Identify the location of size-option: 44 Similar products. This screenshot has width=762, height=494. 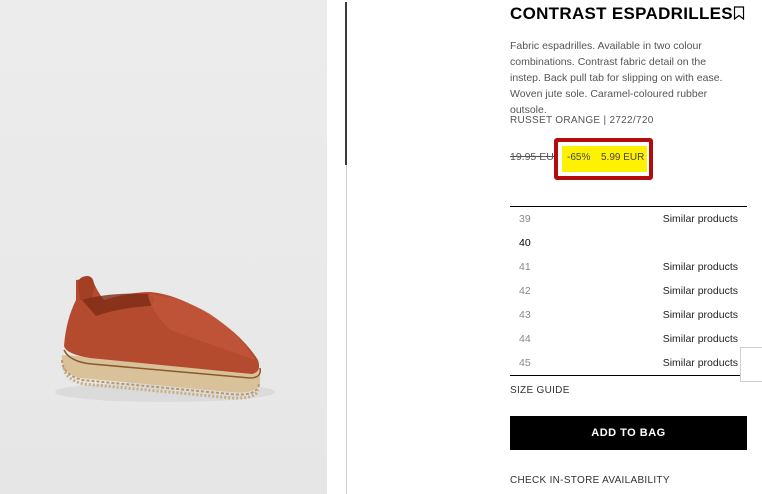
(628, 339).